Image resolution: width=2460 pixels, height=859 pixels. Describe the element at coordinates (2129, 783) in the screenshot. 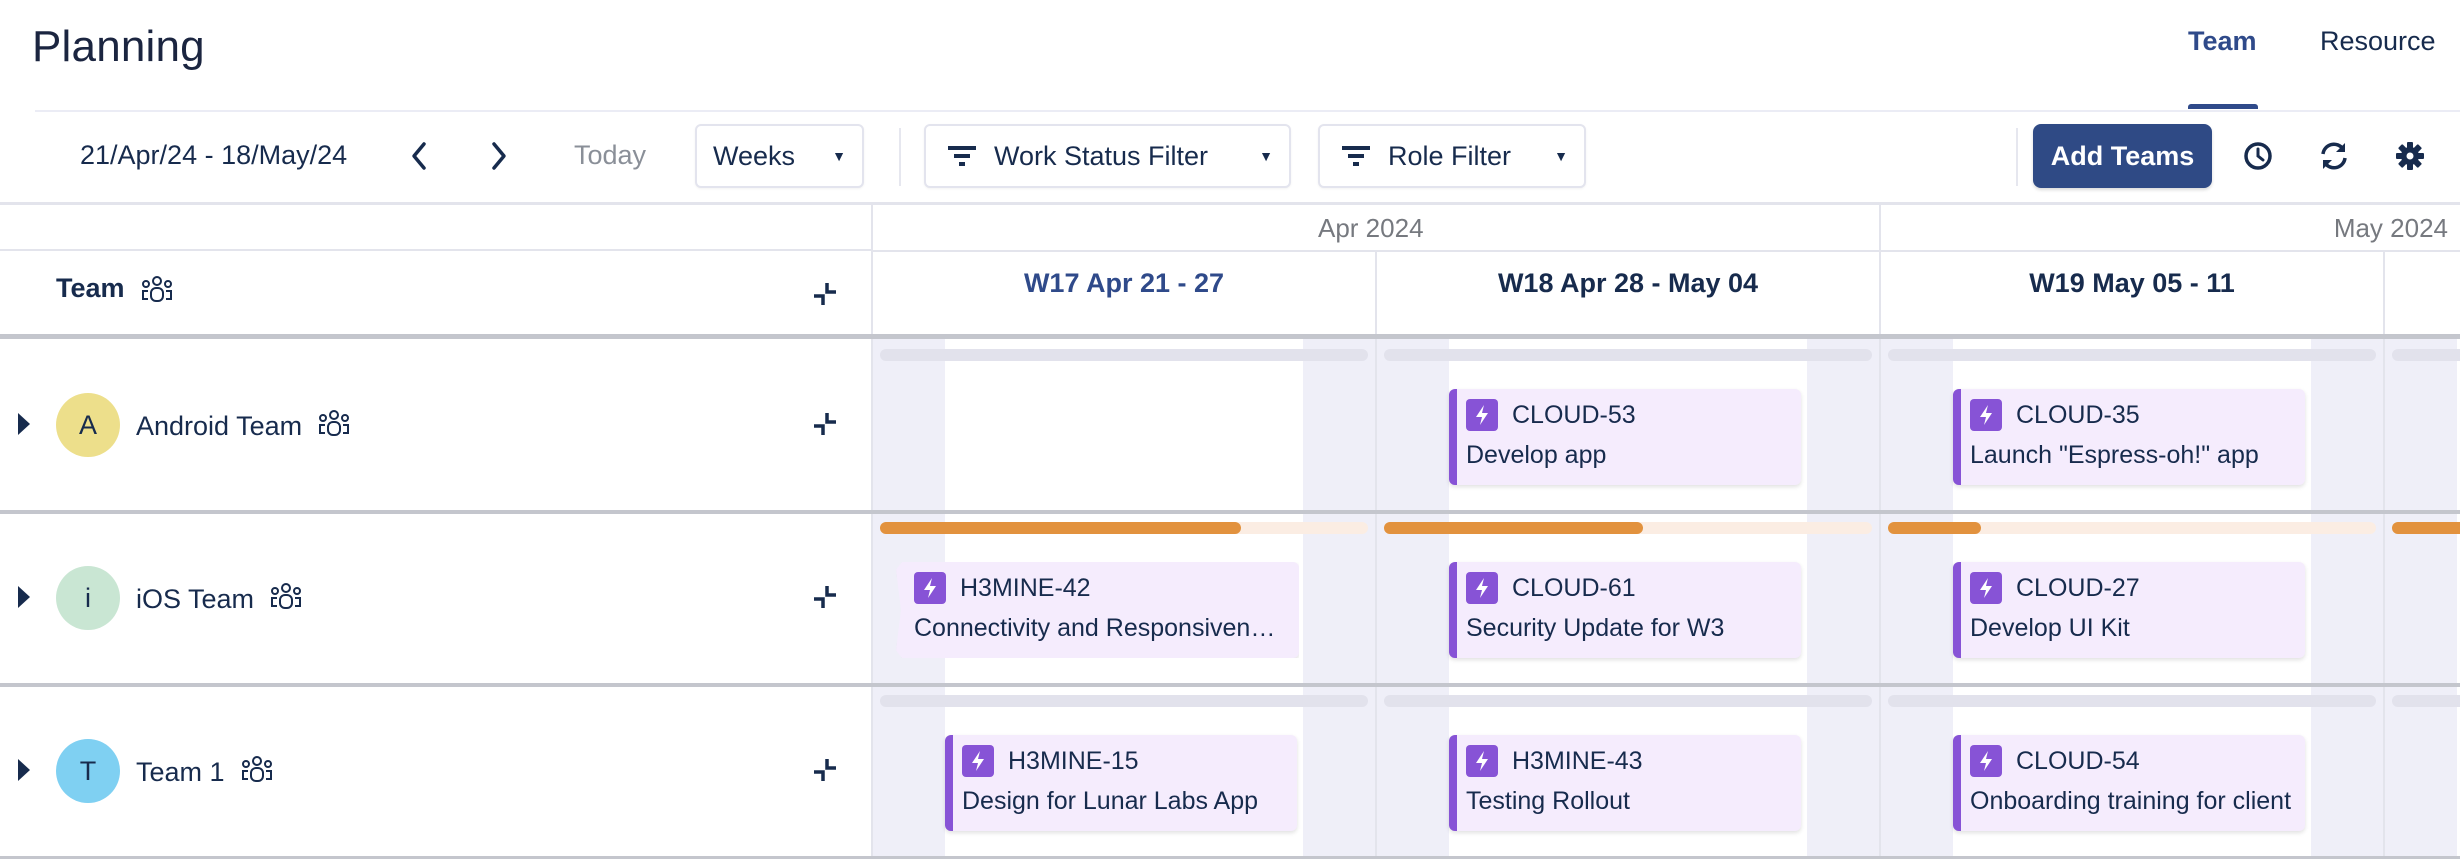

I see `task-card: CLOUD-54 Onboarding training for client` at that location.